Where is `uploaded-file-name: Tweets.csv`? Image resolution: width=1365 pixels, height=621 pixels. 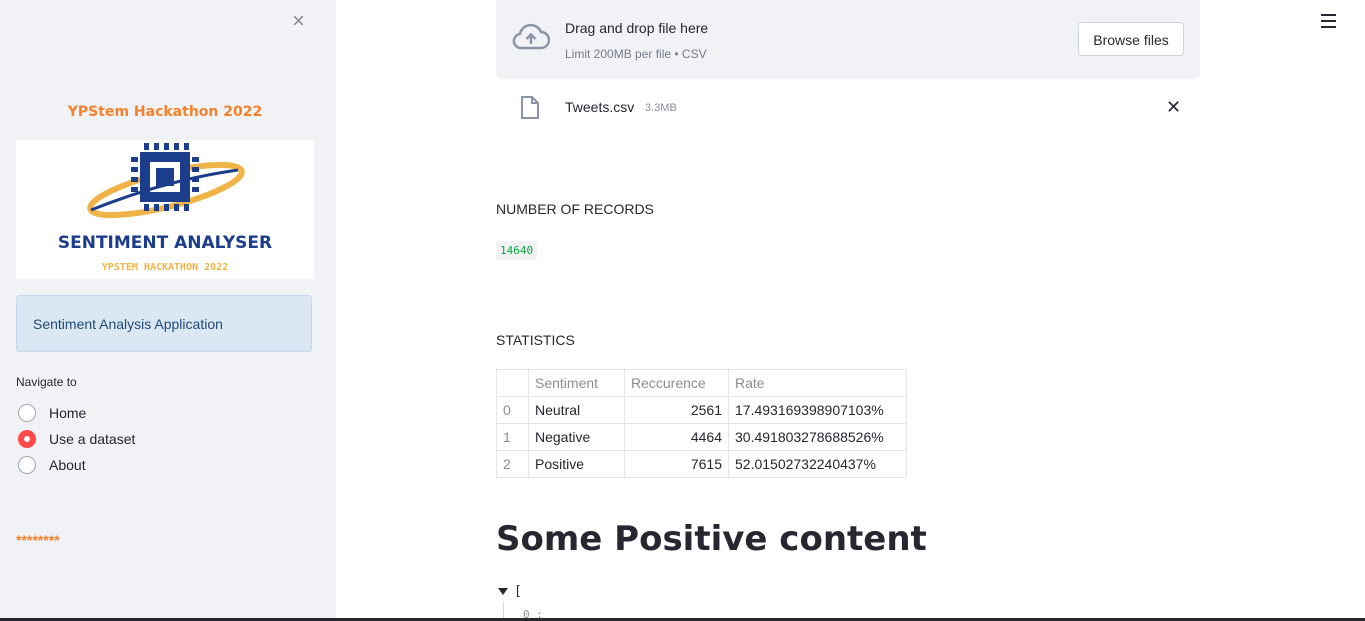
uploaded-file-name: Tweets.csv is located at coordinates (600, 107).